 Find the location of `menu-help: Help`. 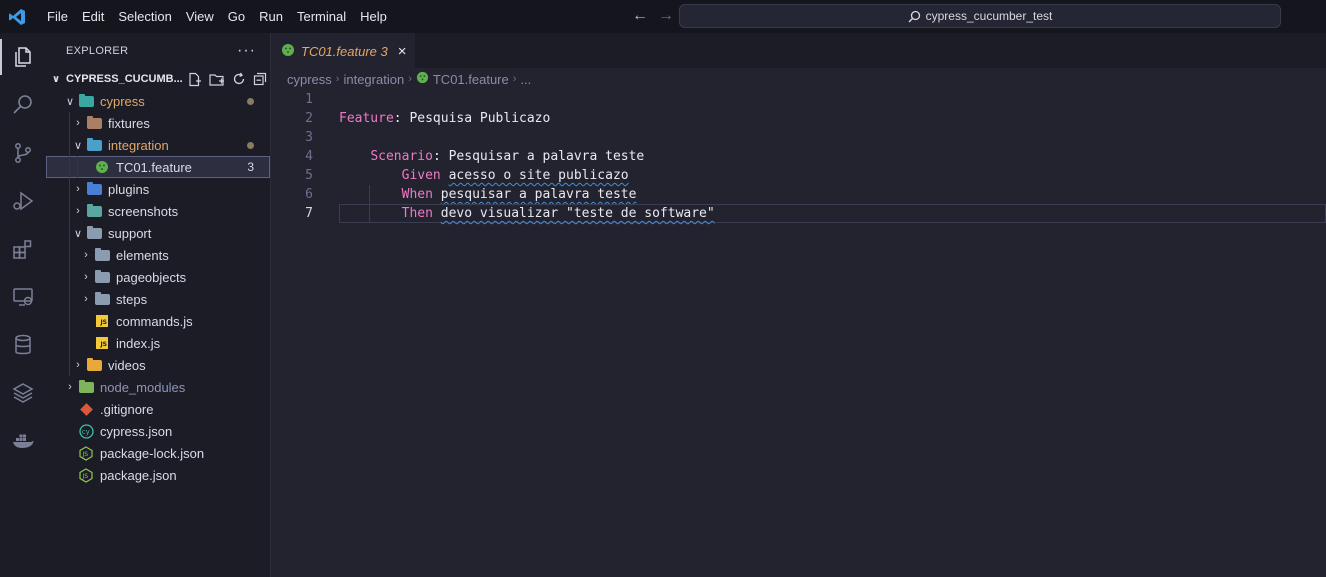

menu-help: Help is located at coordinates (373, 16).